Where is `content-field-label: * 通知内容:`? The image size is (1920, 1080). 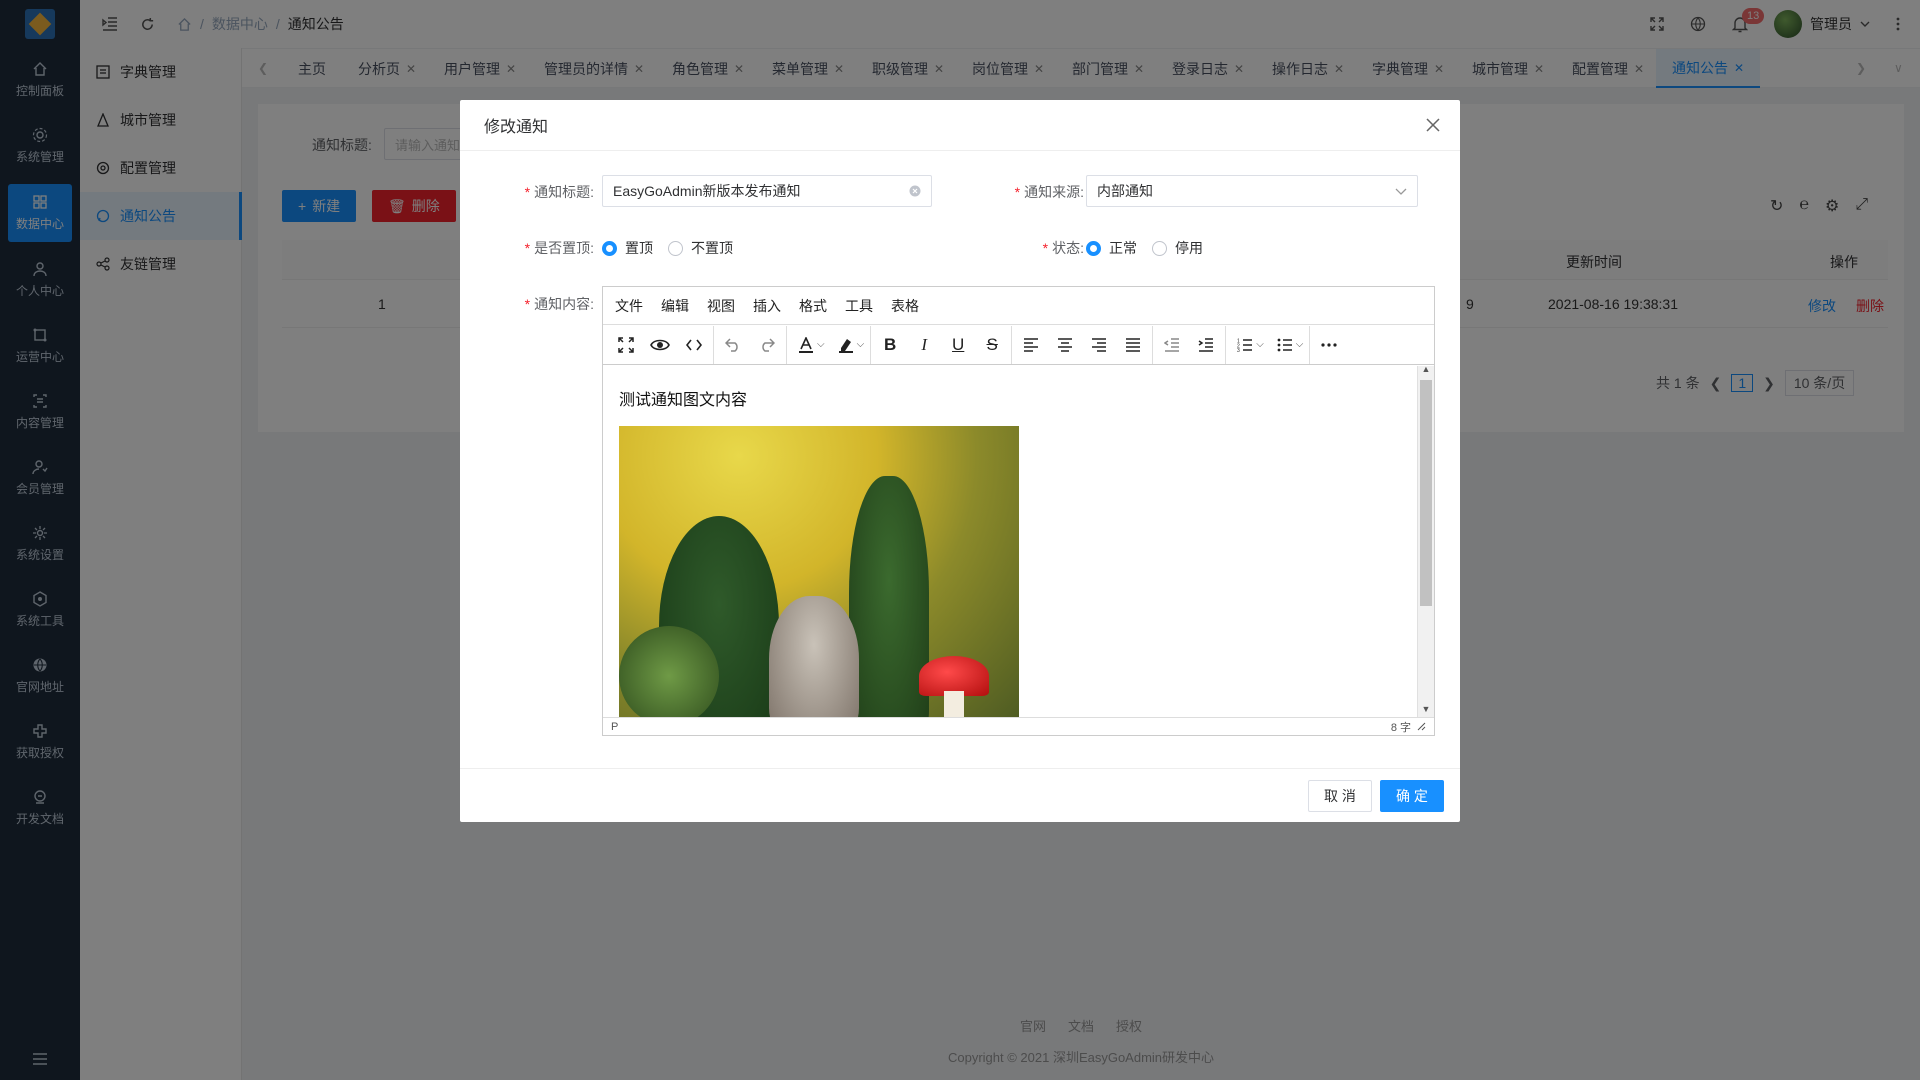
content-field-label: * 通知内容: is located at coordinates (559, 304).